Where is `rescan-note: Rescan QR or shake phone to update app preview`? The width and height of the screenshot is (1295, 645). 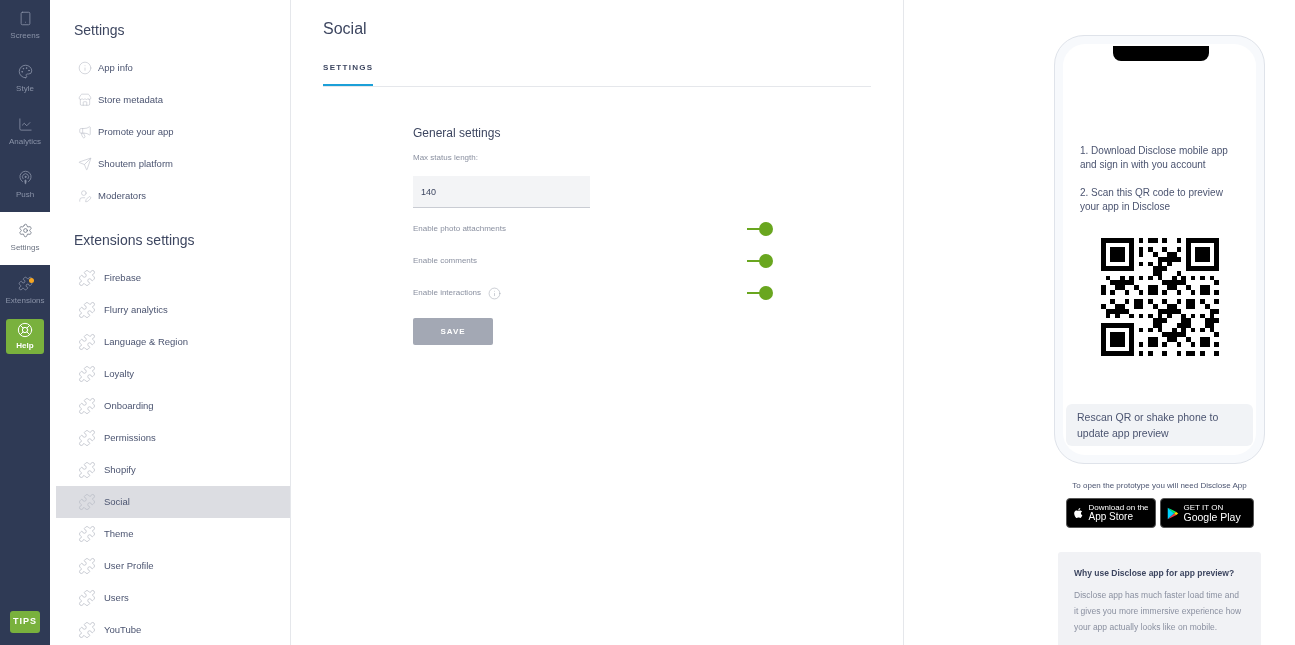 rescan-note: Rescan QR or shake phone to update app preview is located at coordinates (1159, 425).